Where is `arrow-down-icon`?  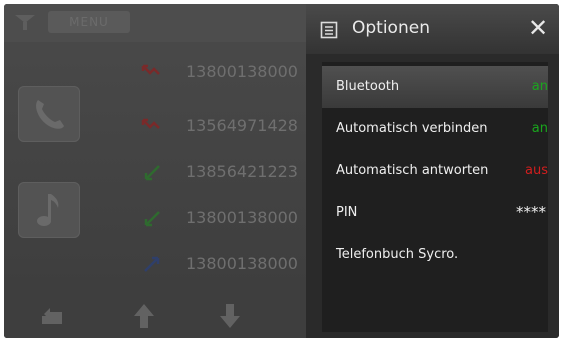 arrow-down-icon is located at coordinates (230, 316).